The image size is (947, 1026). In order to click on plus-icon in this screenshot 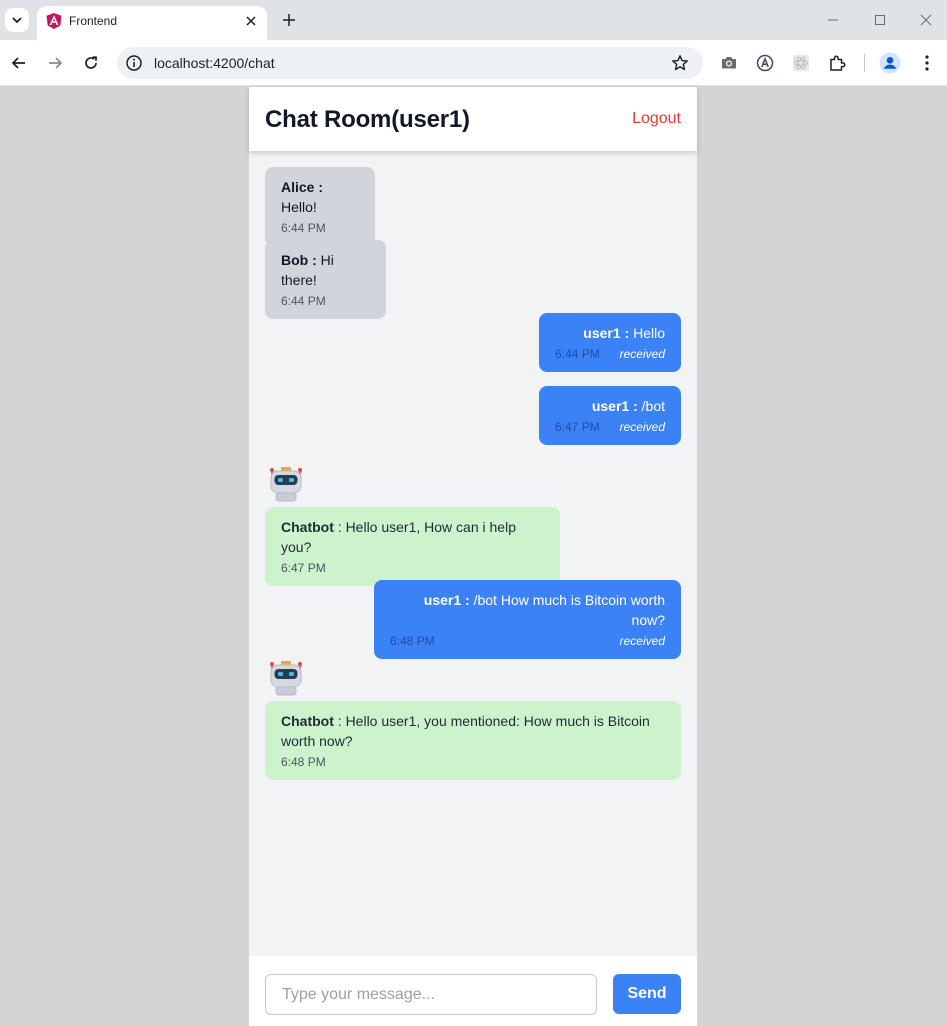, I will do `click(289, 20)`.